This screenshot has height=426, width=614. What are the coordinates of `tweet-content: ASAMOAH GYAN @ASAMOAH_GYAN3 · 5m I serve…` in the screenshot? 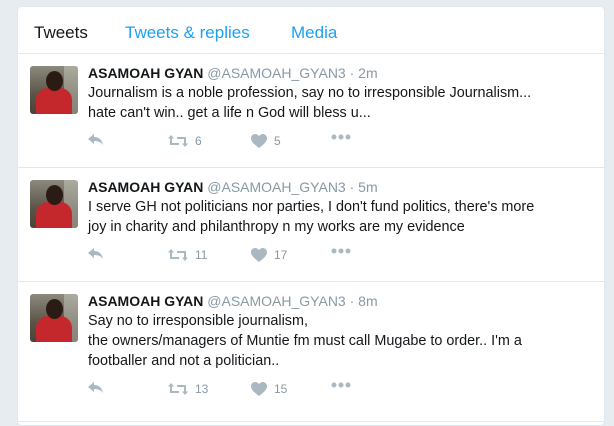 It's located at (341, 207).